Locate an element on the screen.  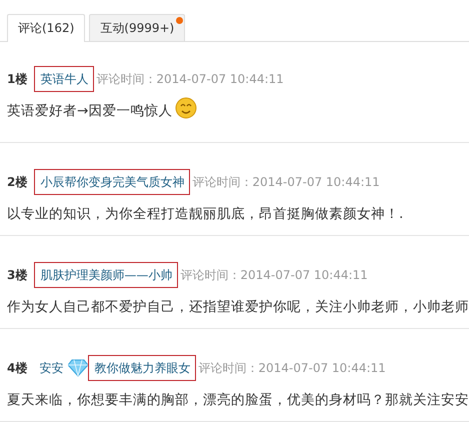
comment-text: 夏天来临，你想要丰满的胸部，漂亮的脸蛋，优美的身材吗？那就关注安安 is located at coordinates (238, 400).